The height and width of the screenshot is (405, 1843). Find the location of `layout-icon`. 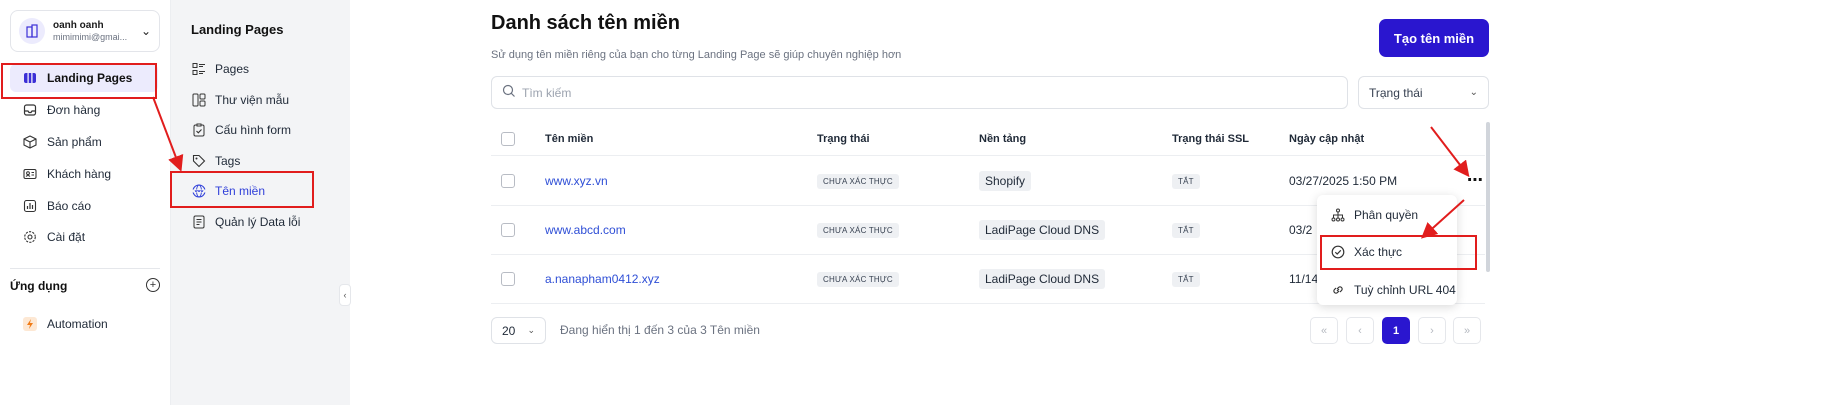

layout-icon is located at coordinates (199, 100).